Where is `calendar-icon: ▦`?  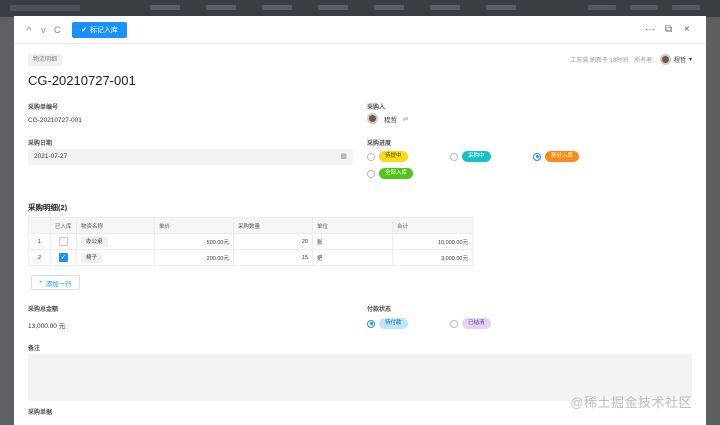
calendar-icon: ▦ is located at coordinates (343, 156).